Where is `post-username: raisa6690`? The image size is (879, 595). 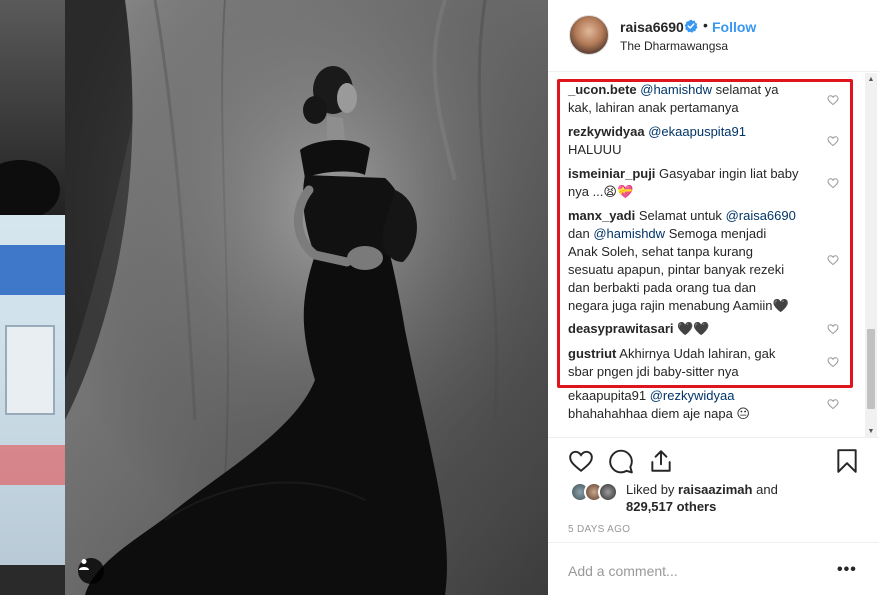
post-username: raisa6690 is located at coordinates (652, 27).